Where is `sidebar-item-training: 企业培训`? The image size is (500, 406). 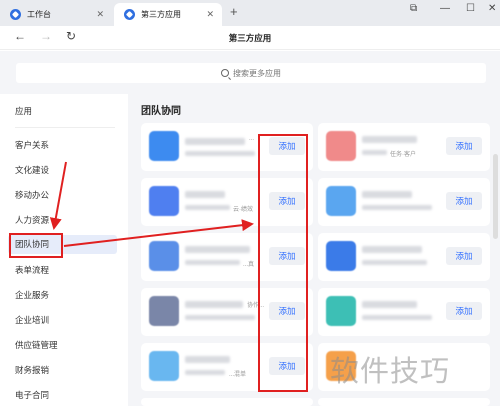 sidebar-item-training: 企业培训 is located at coordinates (32, 320).